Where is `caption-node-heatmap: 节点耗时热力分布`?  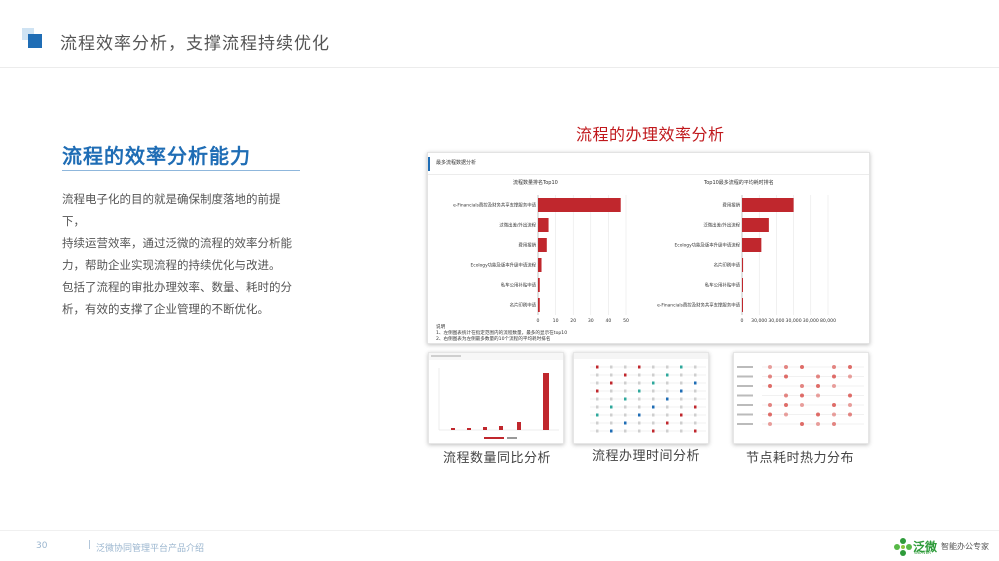
caption-node-heatmap: 节点耗时热力分布 is located at coordinates (800, 458).